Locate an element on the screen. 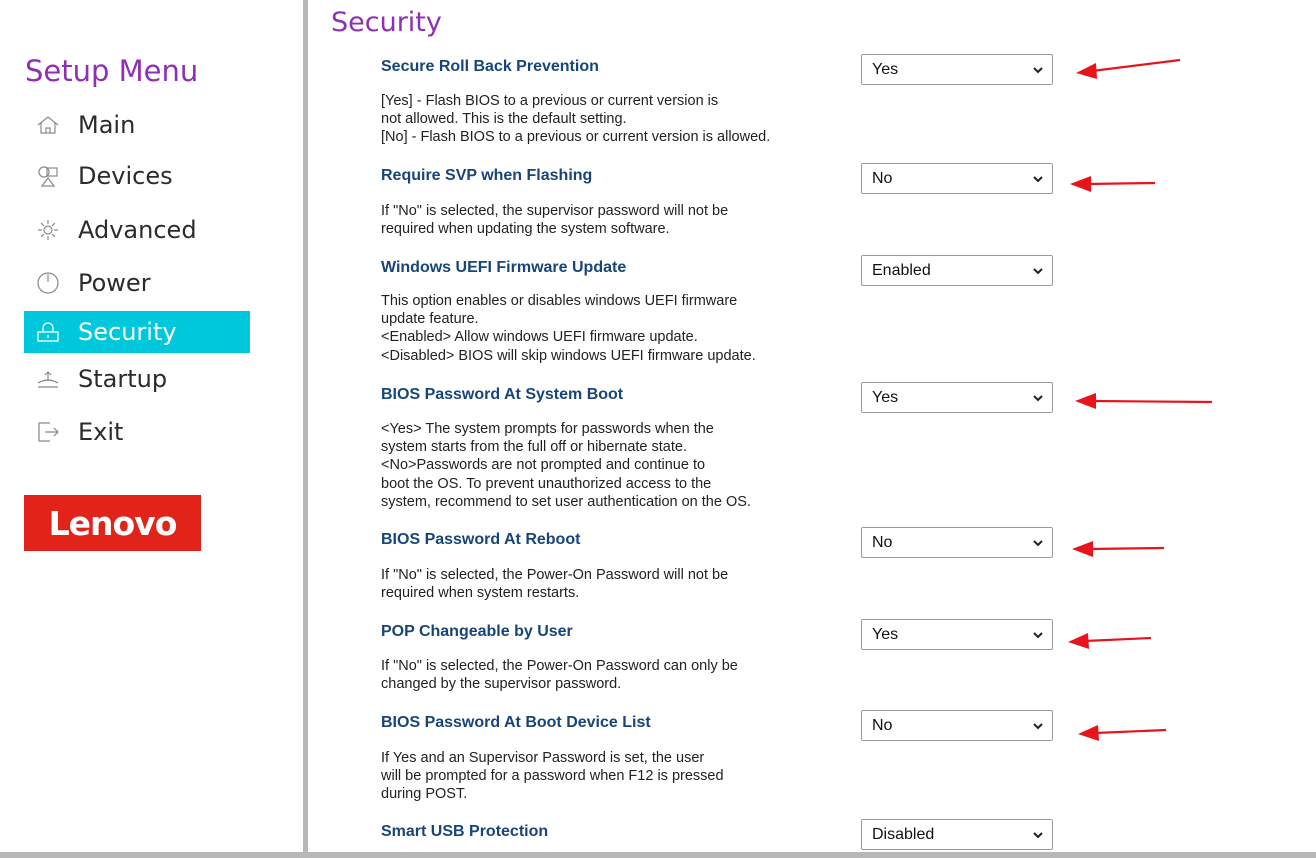 This screenshot has height=858, width=1316. sidebar-item-advanced: Advanced is located at coordinates (137, 230).